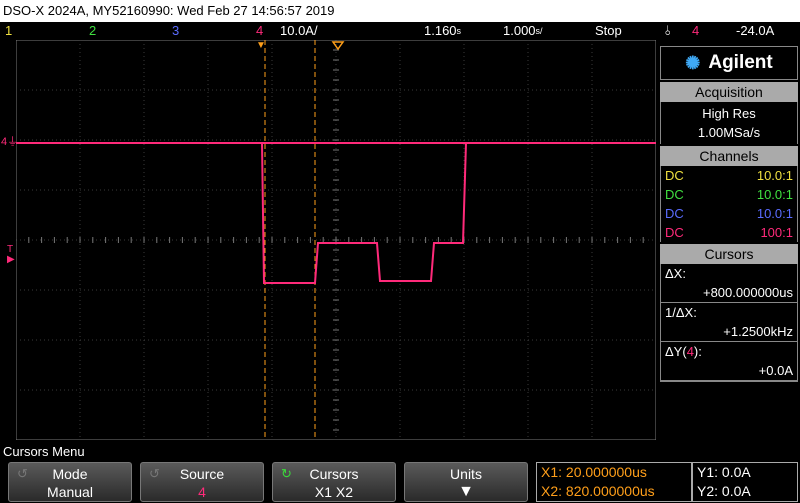 The image size is (800, 503). Describe the element at coordinates (286, 473) in the screenshot. I see `rotate-arrow-icon: ↻` at that location.